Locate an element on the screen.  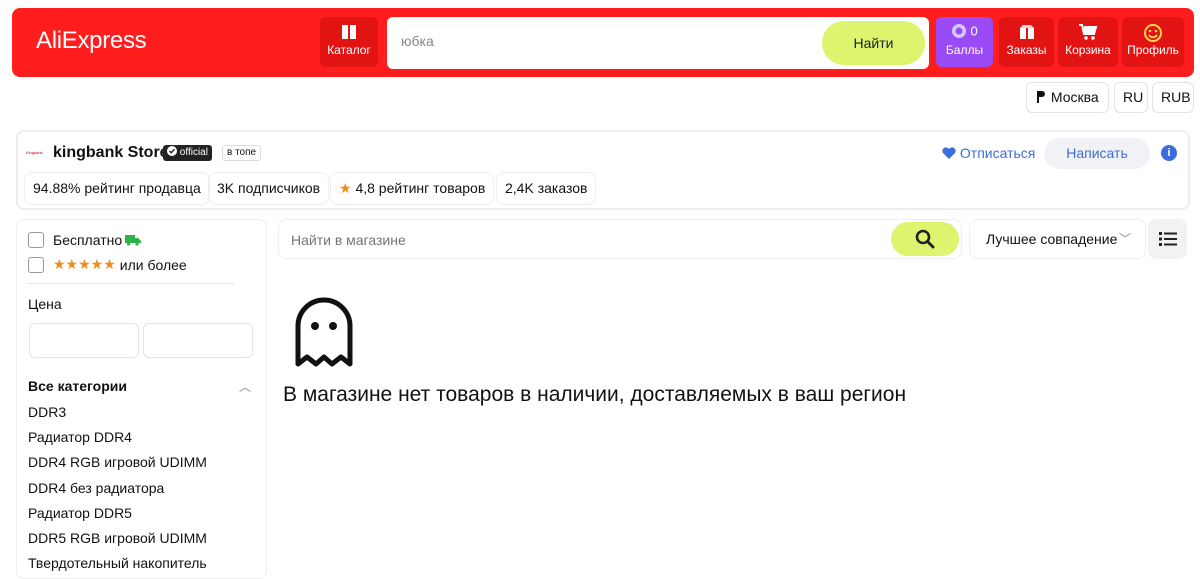
ghost-icon is located at coordinates (324, 334).